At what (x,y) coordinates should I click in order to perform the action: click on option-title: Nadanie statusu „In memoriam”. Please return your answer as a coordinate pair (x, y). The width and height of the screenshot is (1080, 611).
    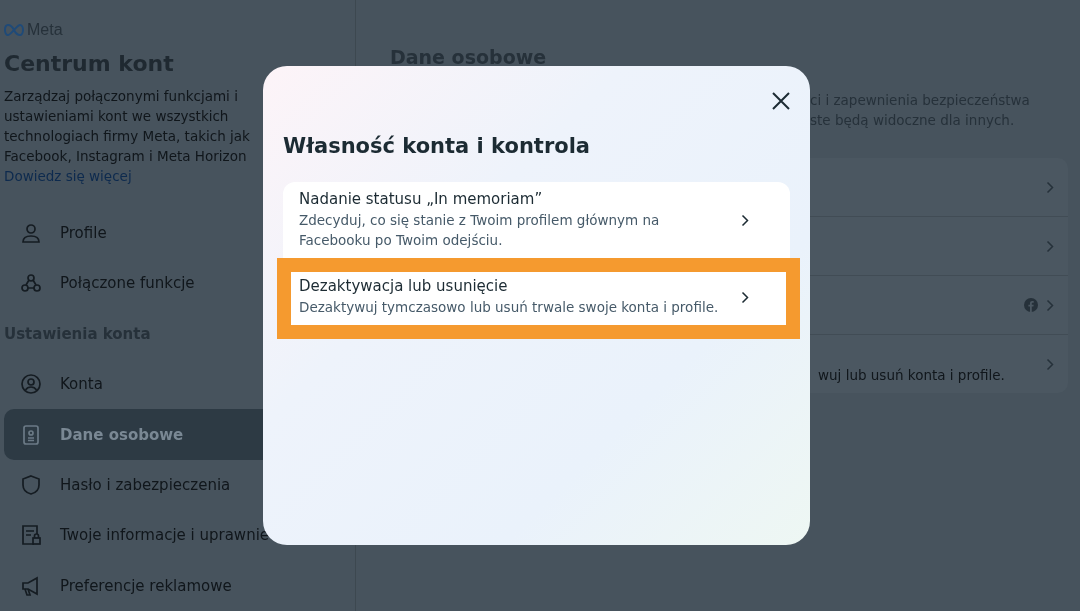
    Looking at the image, I should click on (421, 199).